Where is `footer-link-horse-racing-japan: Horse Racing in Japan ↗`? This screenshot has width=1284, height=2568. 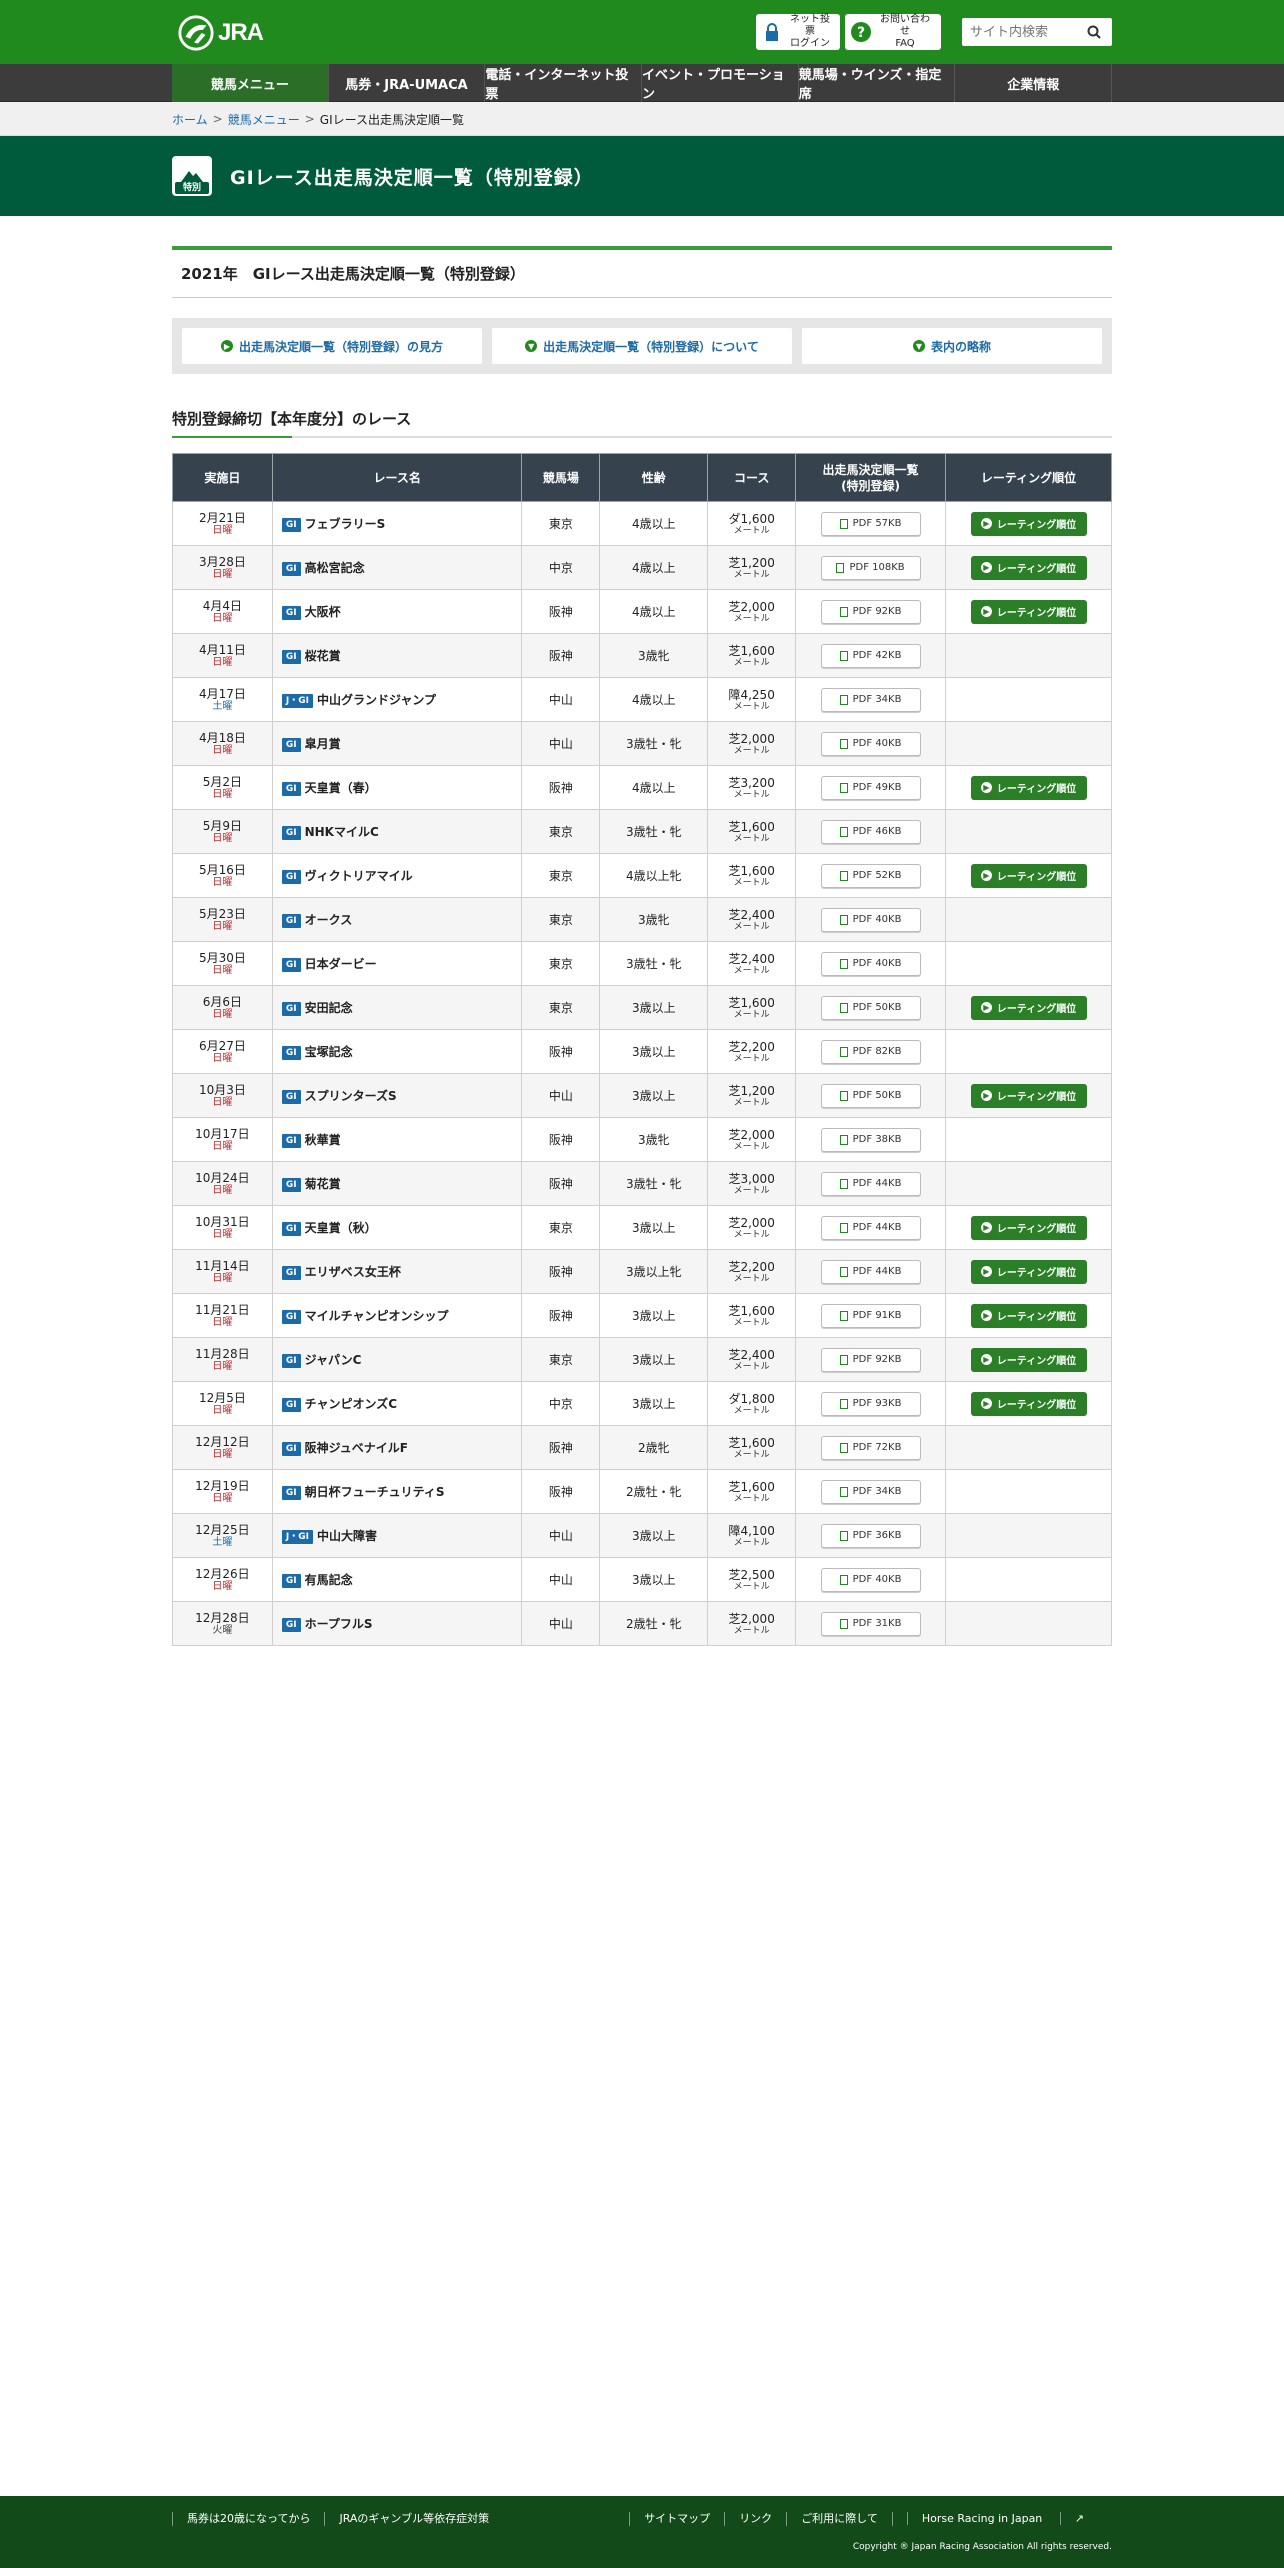 footer-link-horse-racing-japan: Horse Racing in Japan ↗ is located at coordinates (1001, 2519).